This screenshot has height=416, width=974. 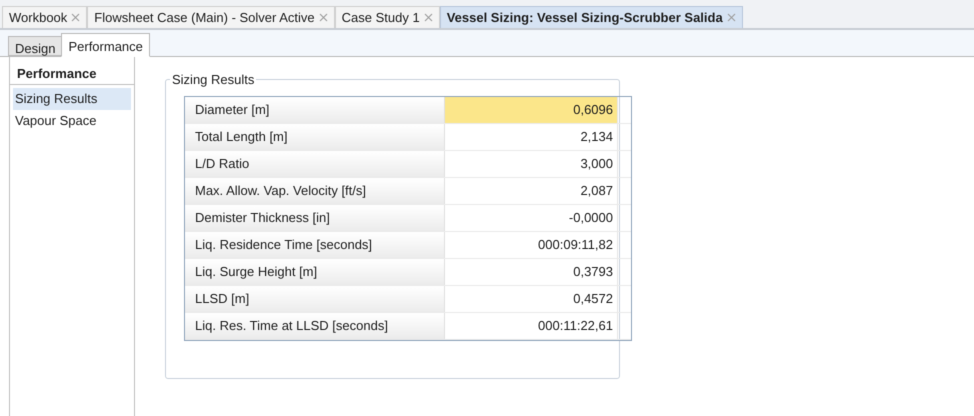 What do you see at coordinates (315, 137) in the screenshot?
I see `table-cell: Total Length [m]` at bounding box center [315, 137].